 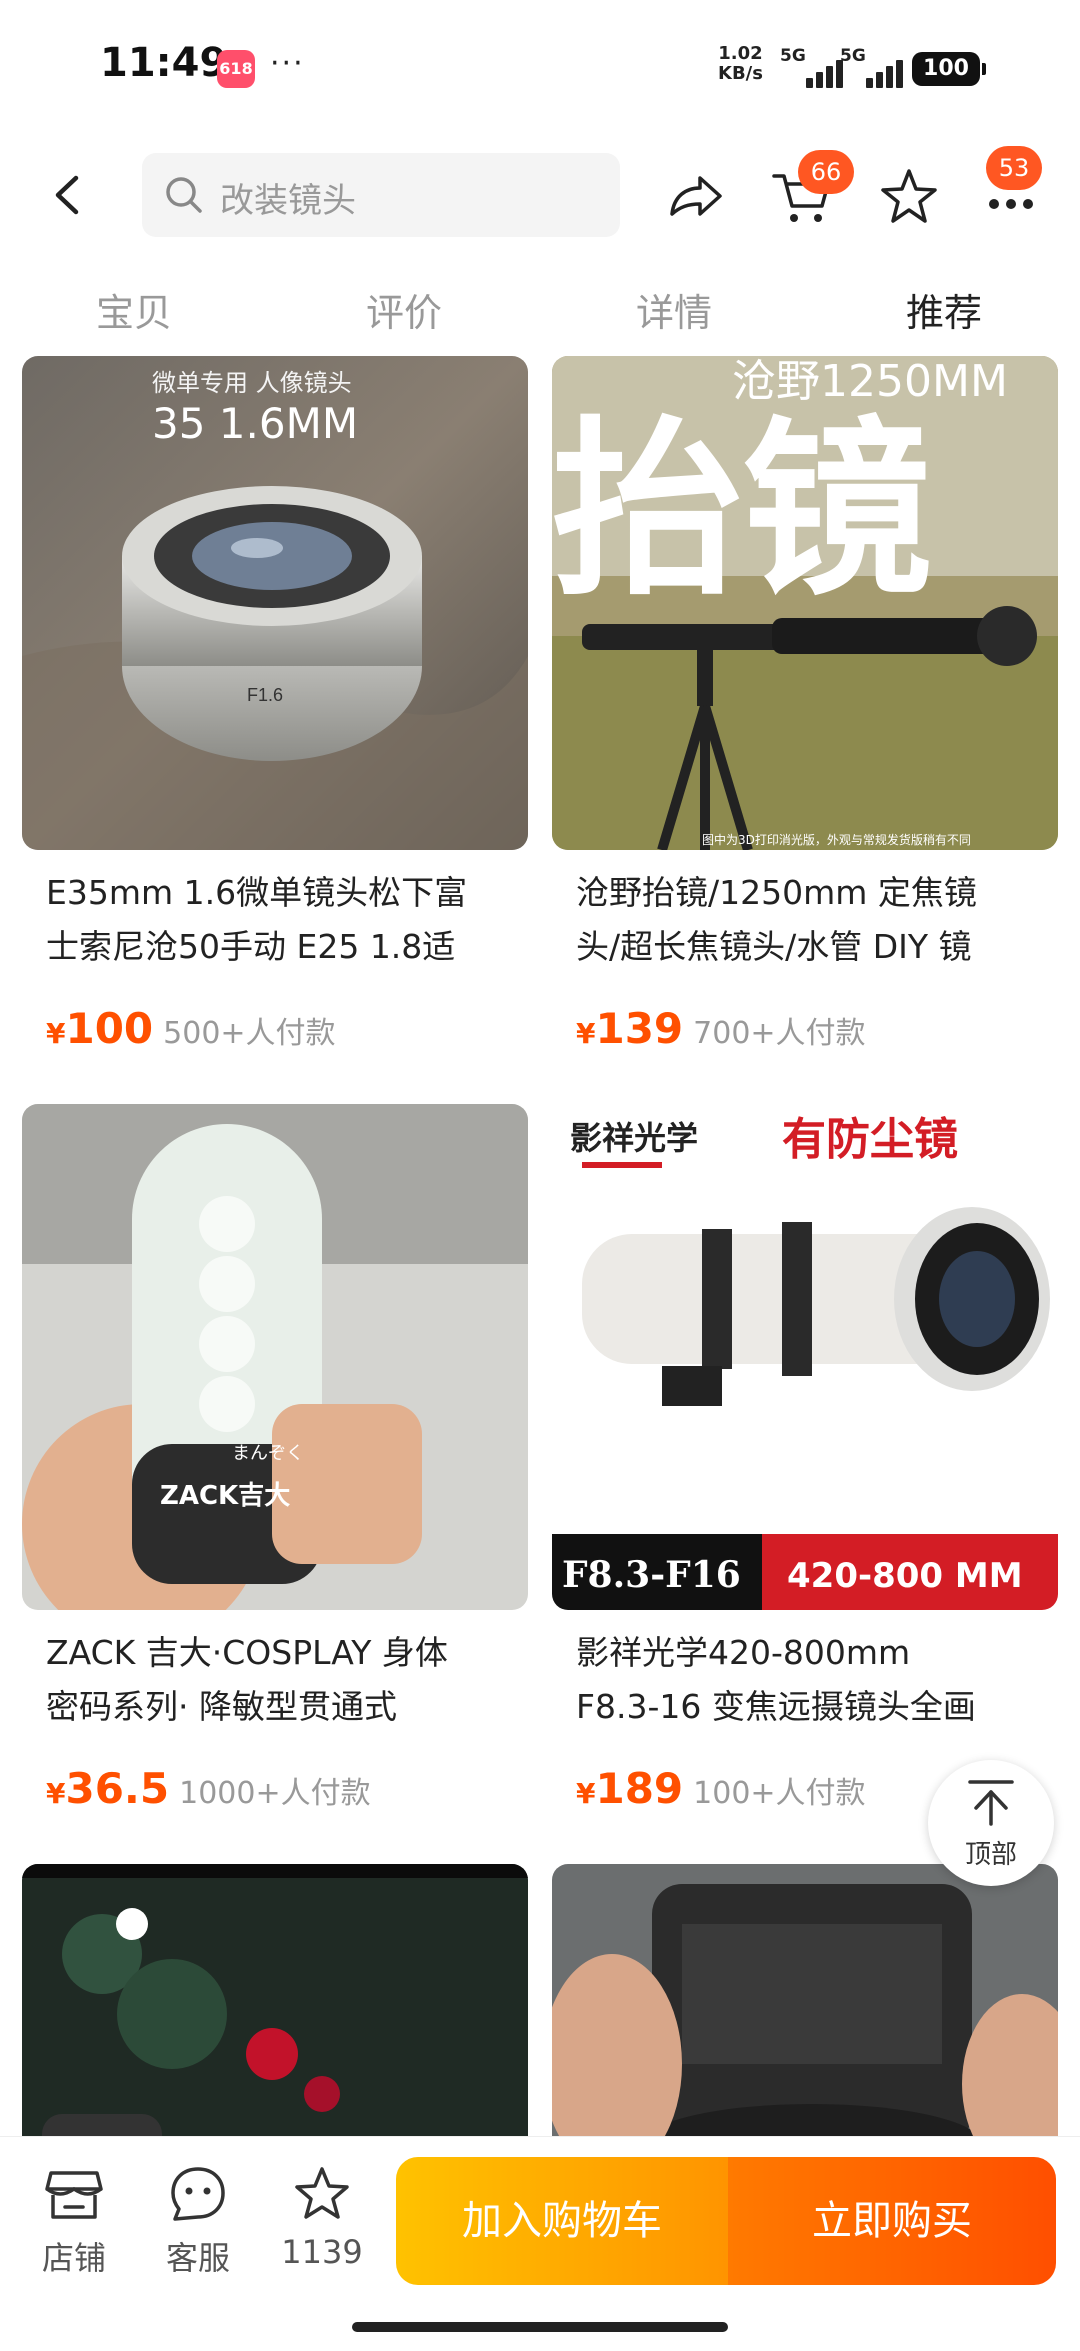 I want to click on image-footnote: 图中为3D打印消光版，外观与常规发货版稍有不同, so click(x=836, y=839).